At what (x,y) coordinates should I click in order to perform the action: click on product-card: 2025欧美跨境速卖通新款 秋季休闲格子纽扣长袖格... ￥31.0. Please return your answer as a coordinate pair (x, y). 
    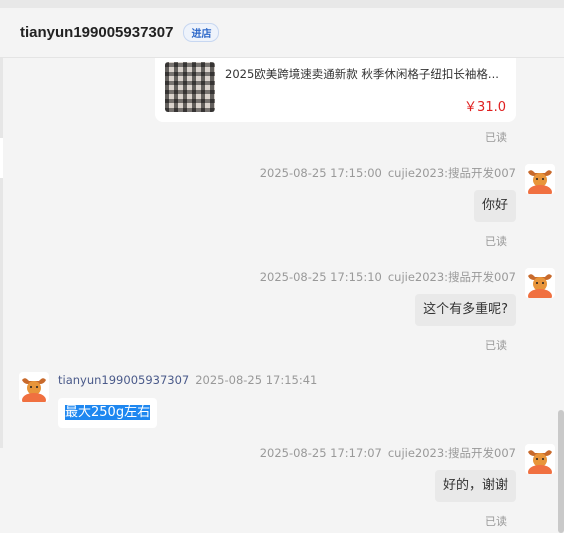
    Looking at the image, I should click on (335, 90).